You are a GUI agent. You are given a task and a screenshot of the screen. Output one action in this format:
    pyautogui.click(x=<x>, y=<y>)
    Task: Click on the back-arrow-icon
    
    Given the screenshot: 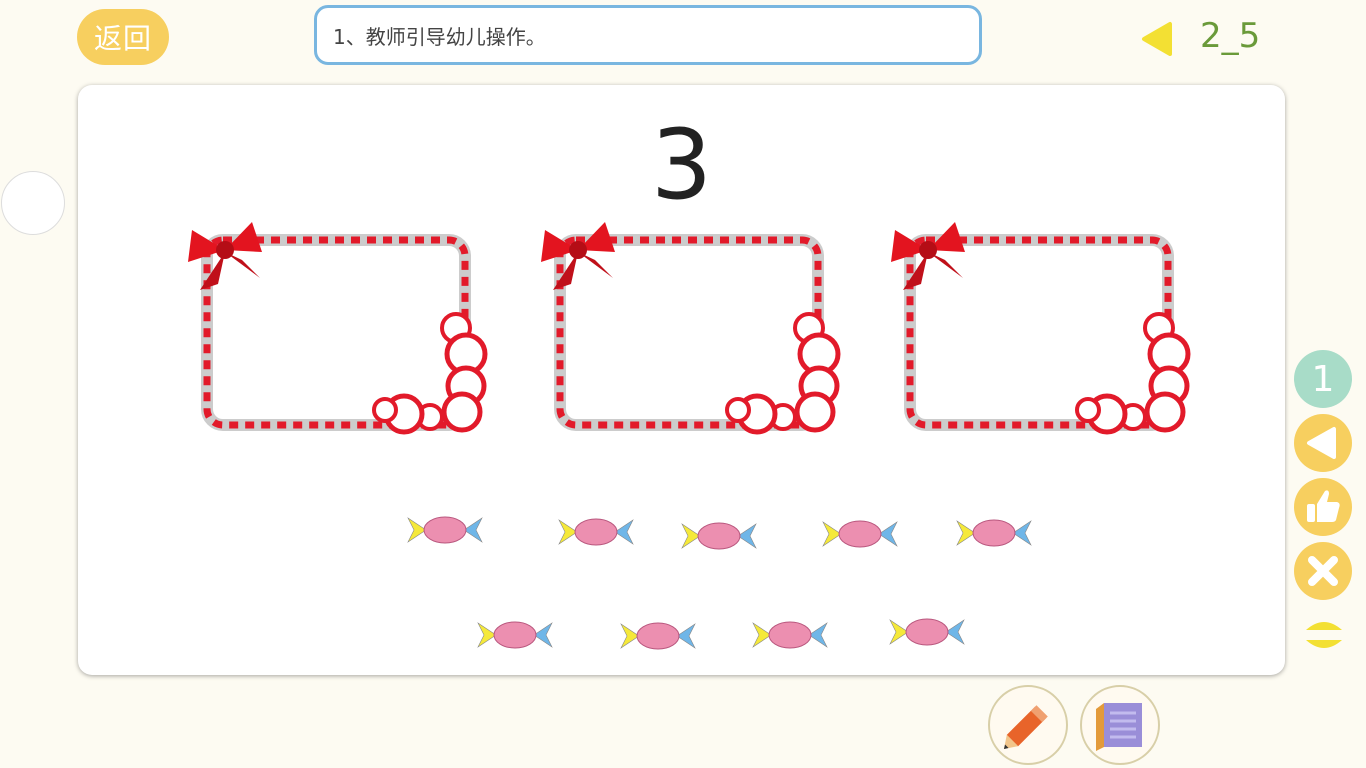 What is the action you would take?
    pyautogui.click(x=1323, y=443)
    